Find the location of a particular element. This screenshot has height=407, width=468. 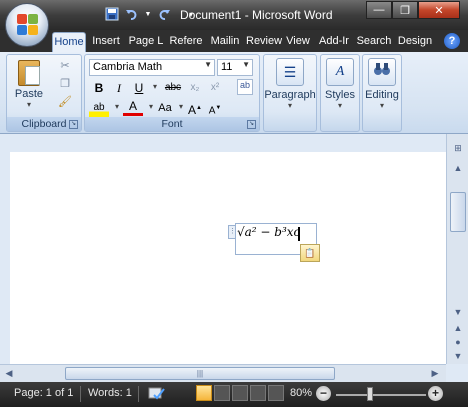

tab-insert: Insert is located at coordinates (106, 42).